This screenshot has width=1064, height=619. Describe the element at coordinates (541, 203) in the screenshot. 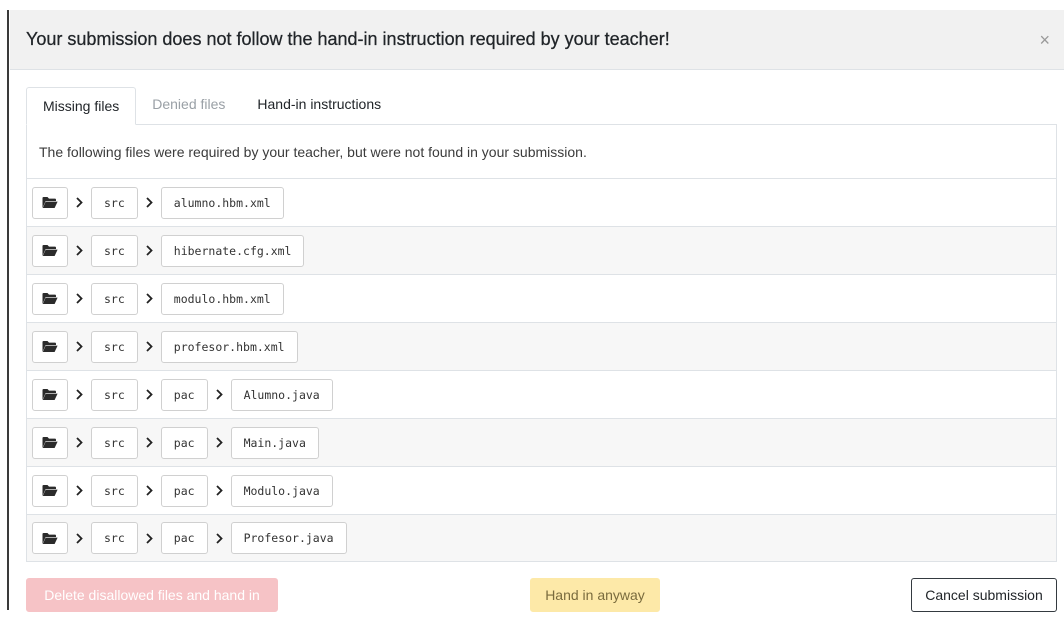

I see `file-row: src alumno.hbm.xml` at that location.